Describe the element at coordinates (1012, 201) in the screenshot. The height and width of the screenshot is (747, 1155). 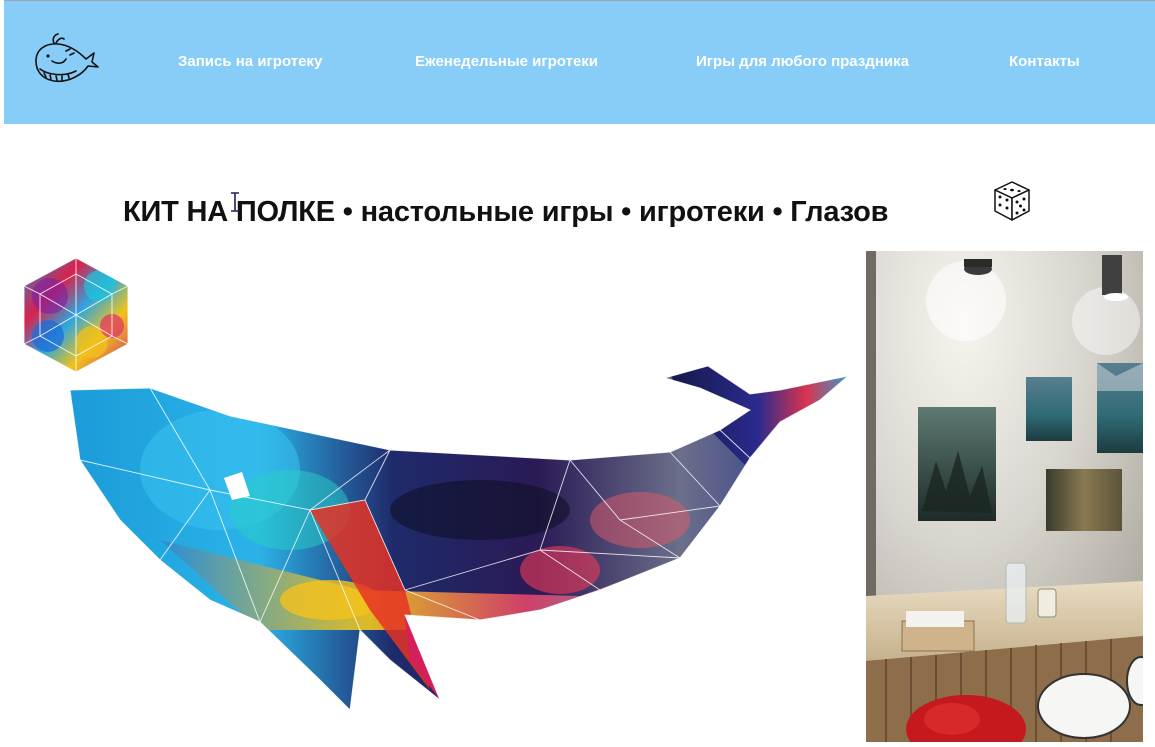
I see `dice-icon` at that location.